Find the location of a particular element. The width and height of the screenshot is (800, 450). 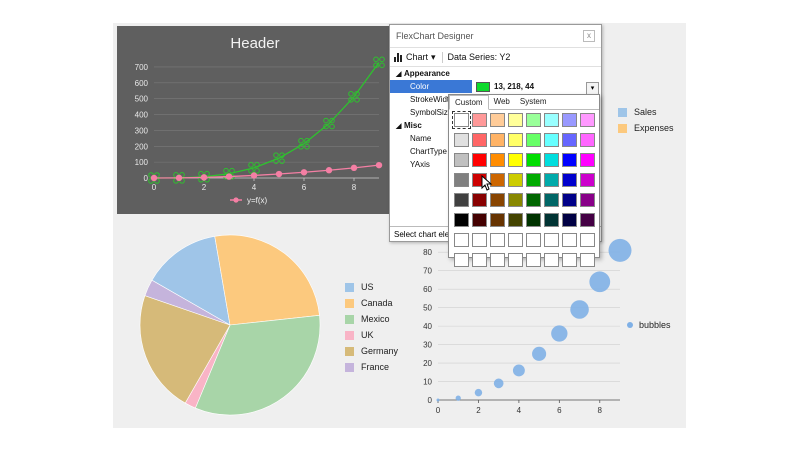

chart-menu-button: Chart ▾ is located at coordinates (418, 57).